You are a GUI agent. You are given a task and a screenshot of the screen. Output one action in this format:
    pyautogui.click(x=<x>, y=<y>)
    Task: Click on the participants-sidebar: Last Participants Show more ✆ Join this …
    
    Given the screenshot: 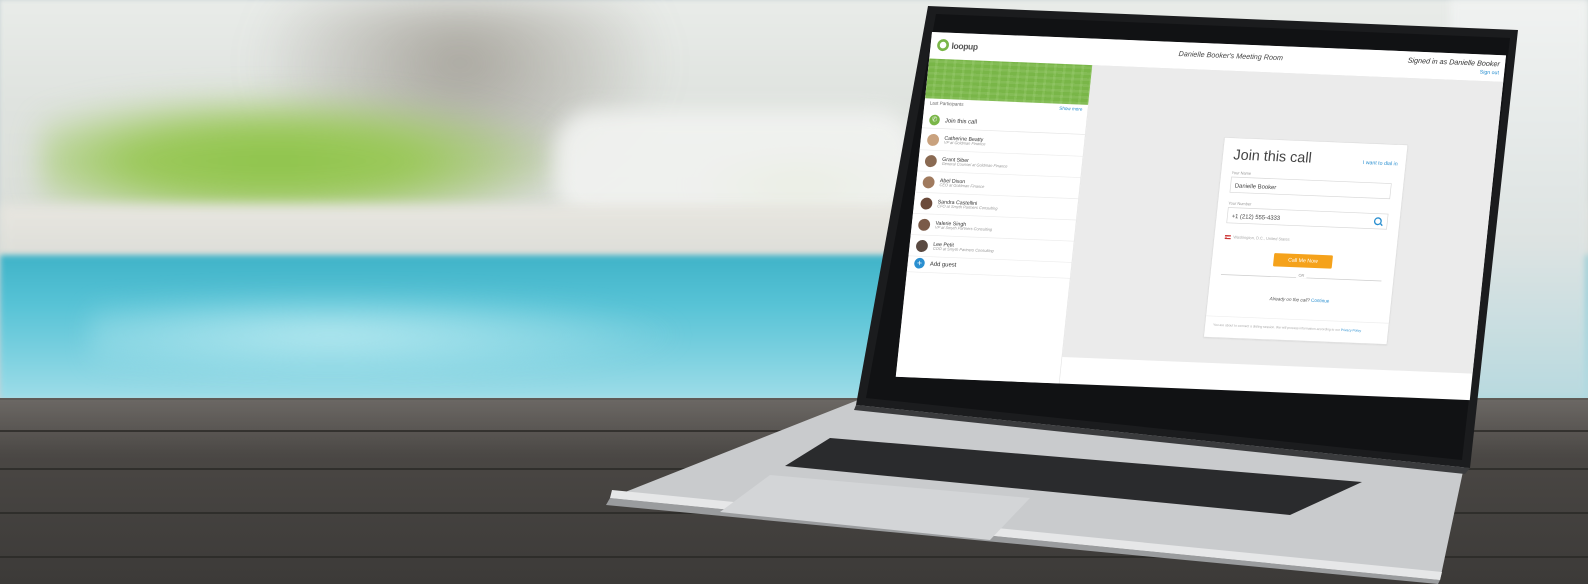 What is the action you would take?
    pyautogui.click(x=994, y=221)
    